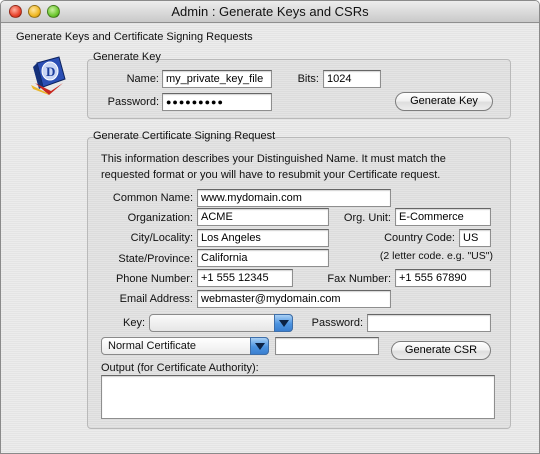 This screenshot has width=540, height=454. What do you see at coordinates (221, 323) in the screenshot?
I see `key-select` at bounding box center [221, 323].